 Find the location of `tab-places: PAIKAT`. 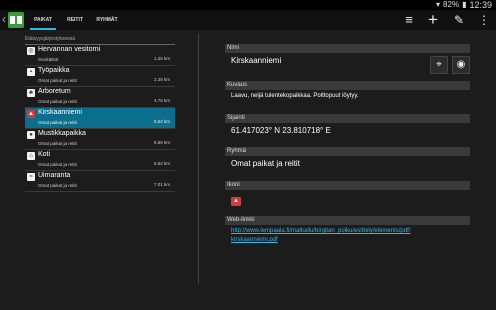

tab-places: PAIKAT is located at coordinates (43, 20).